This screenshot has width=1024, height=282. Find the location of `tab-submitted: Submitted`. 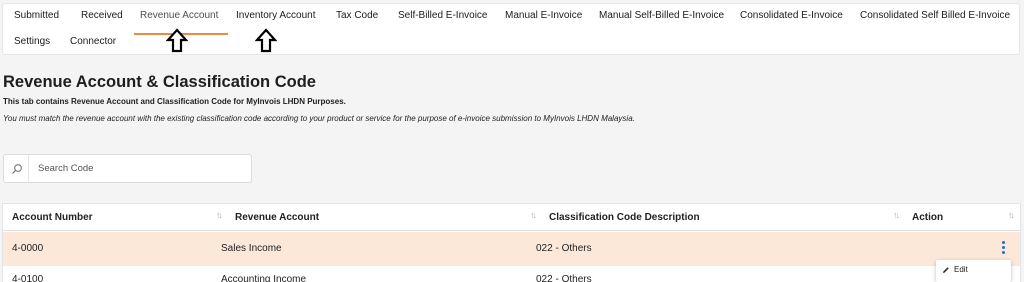

tab-submitted: Submitted is located at coordinates (36, 15).